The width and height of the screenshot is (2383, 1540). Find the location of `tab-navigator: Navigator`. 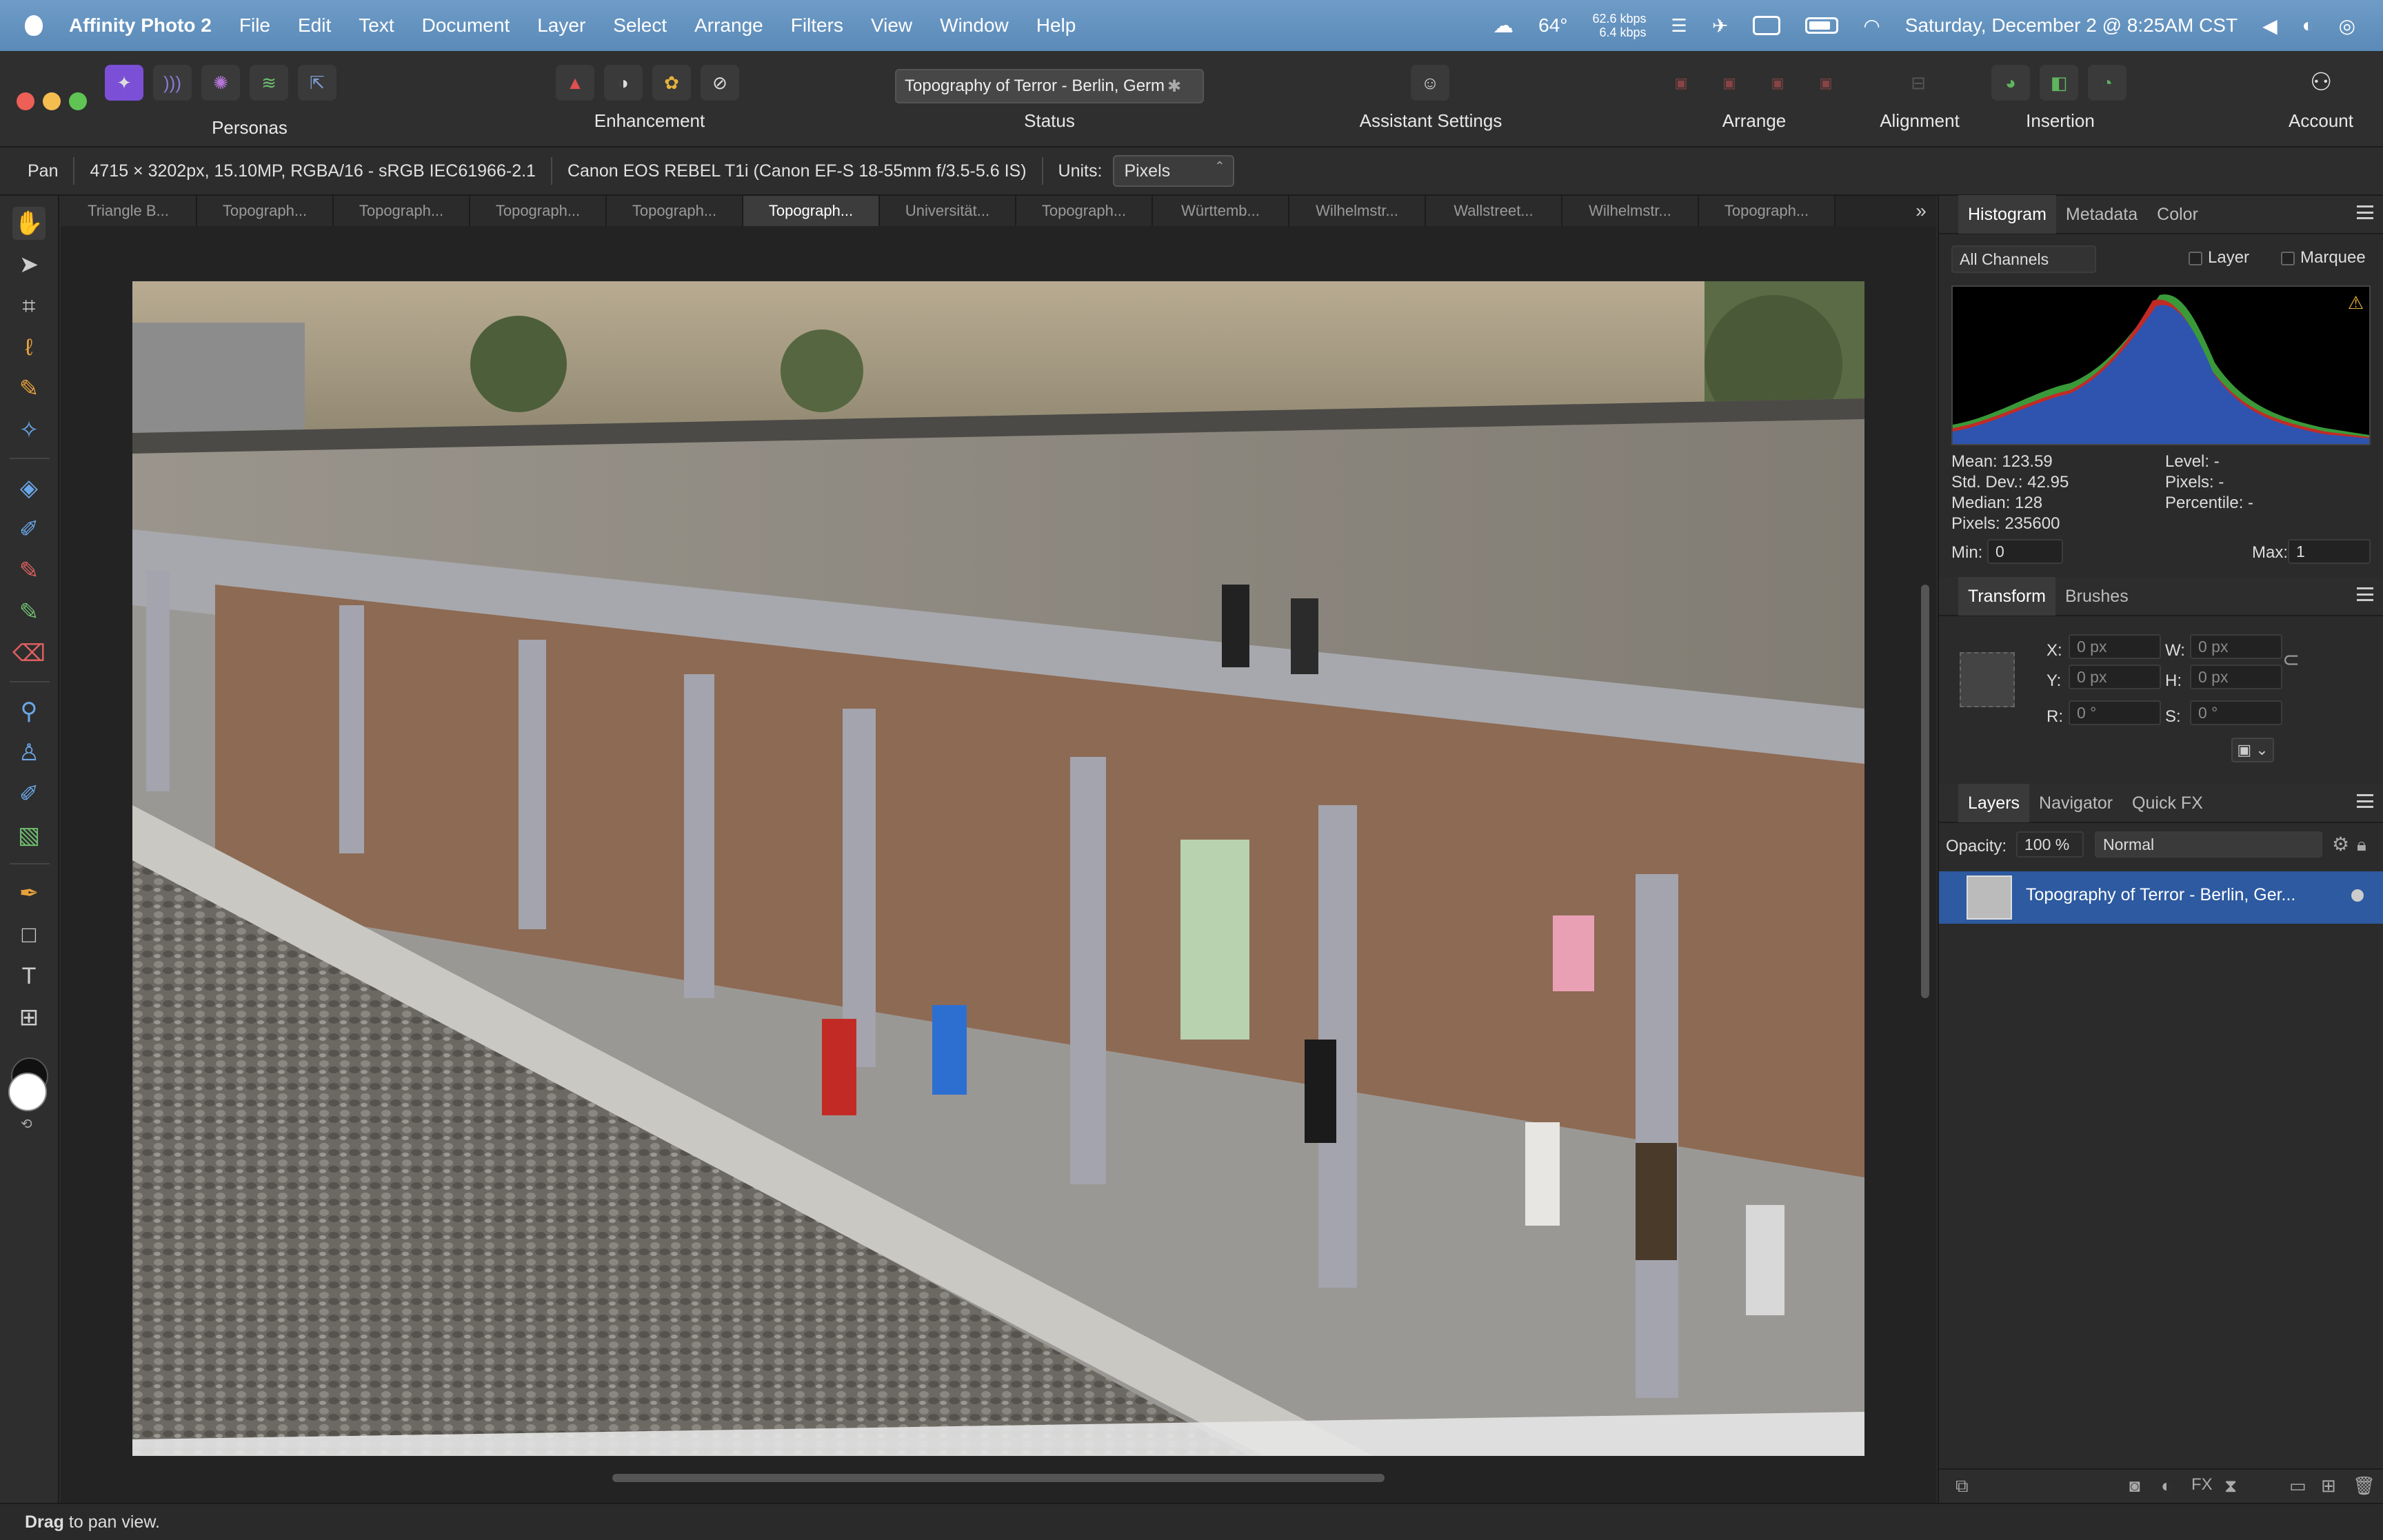

tab-navigator: Navigator is located at coordinates (2075, 803).